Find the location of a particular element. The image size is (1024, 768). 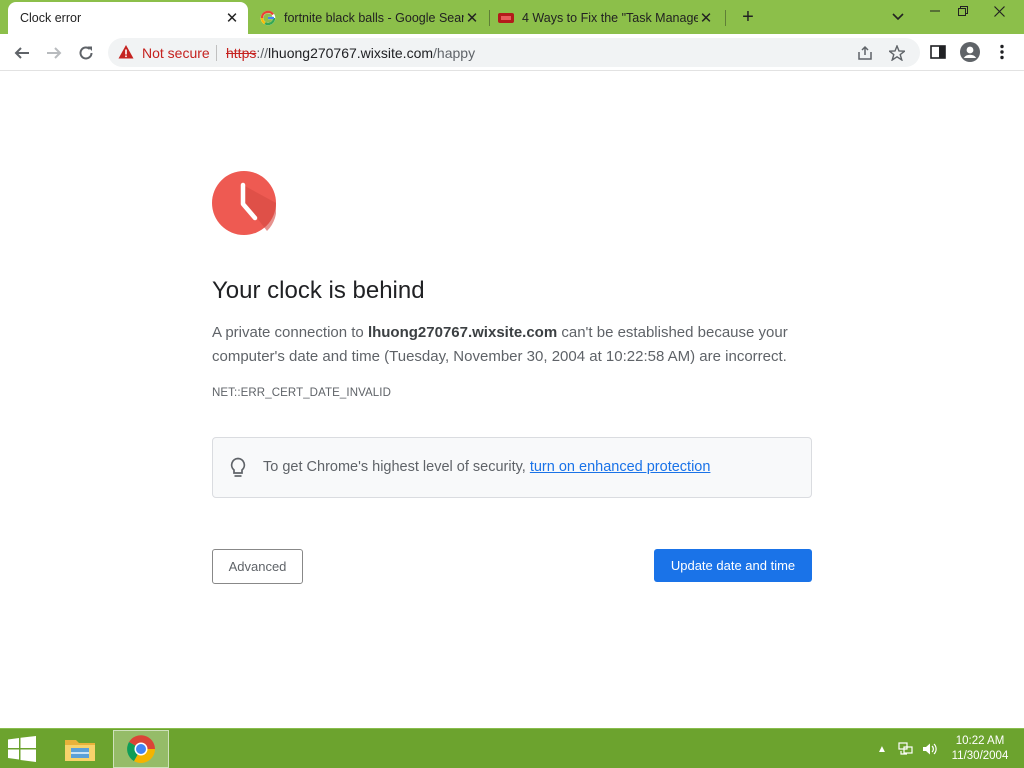

lightbulb-icon is located at coordinates (238, 468).